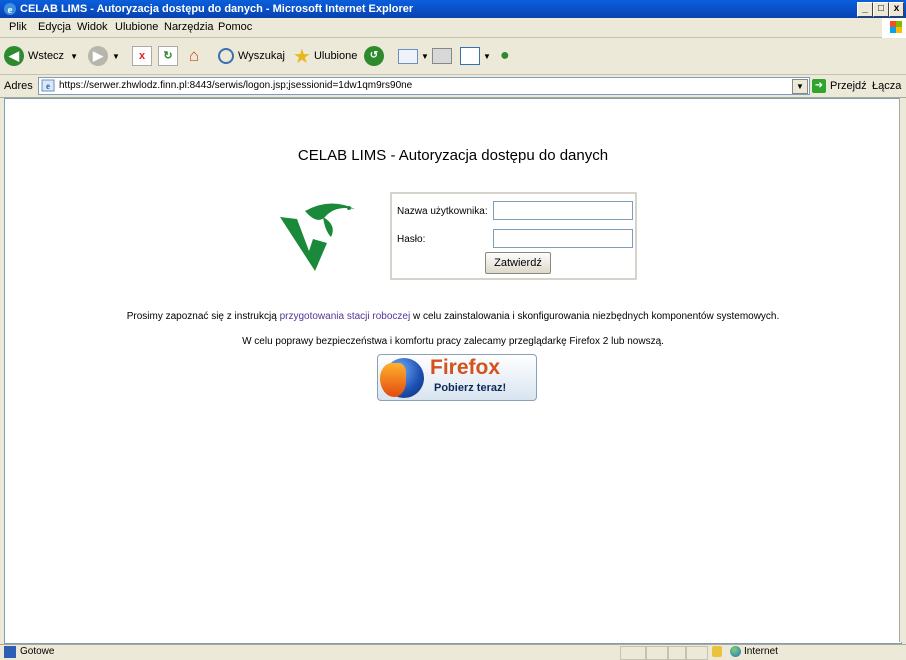 This screenshot has width=906, height=660. Describe the element at coordinates (136, 27) in the screenshot. I see `menu-favorites: Ulubione` at that location.